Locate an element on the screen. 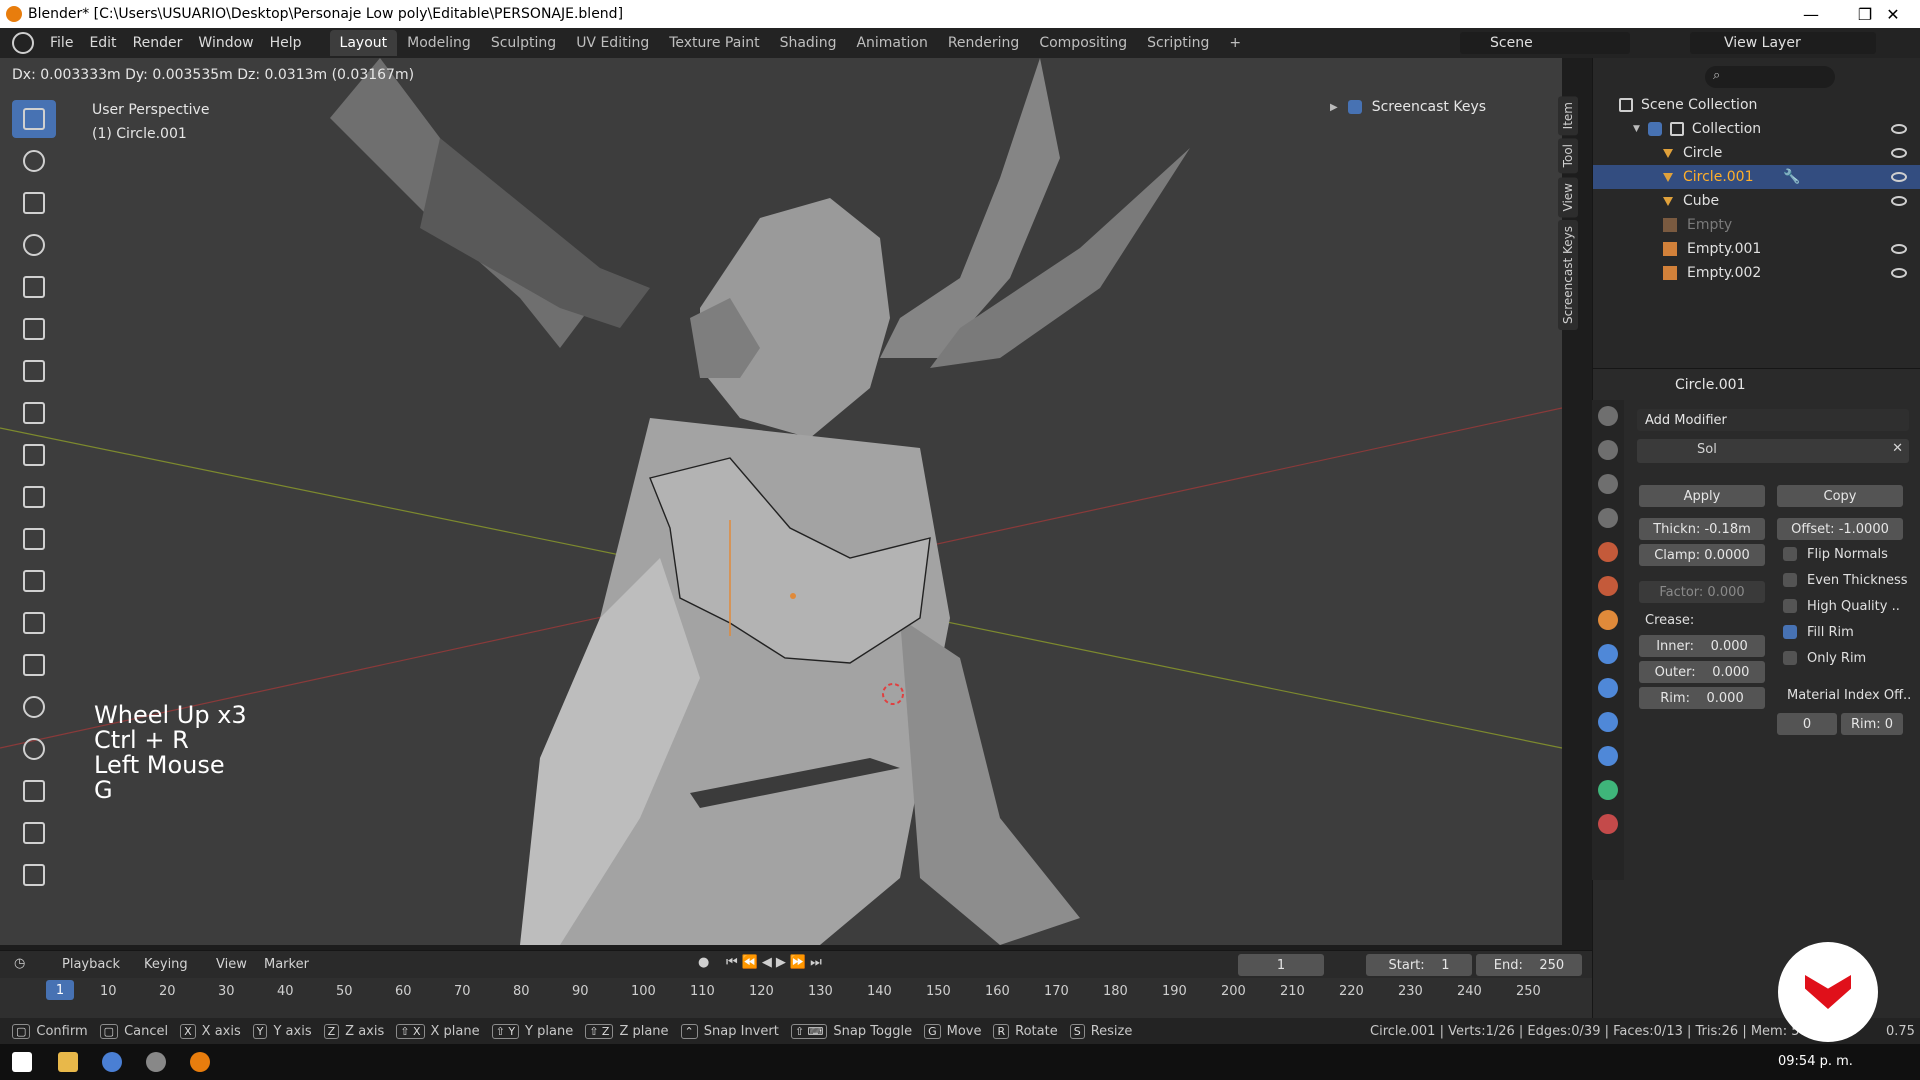 The width and height of the screenshot is (1920, 1080). poly-build-tool is located at coordinates (34, 665).